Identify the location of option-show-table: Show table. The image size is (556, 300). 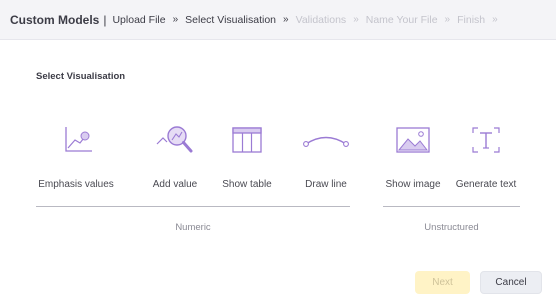
(247, 154).